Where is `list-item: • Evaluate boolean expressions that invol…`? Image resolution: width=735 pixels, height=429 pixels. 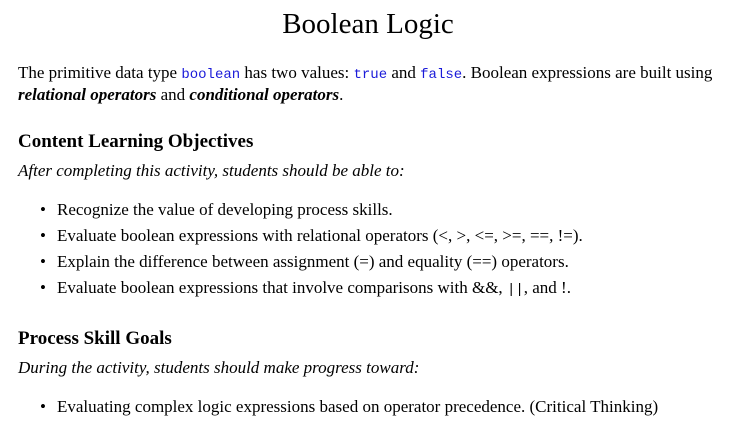 list-item: • Evaluate boolean expressions that invol… is located at coordinates (368, 289).